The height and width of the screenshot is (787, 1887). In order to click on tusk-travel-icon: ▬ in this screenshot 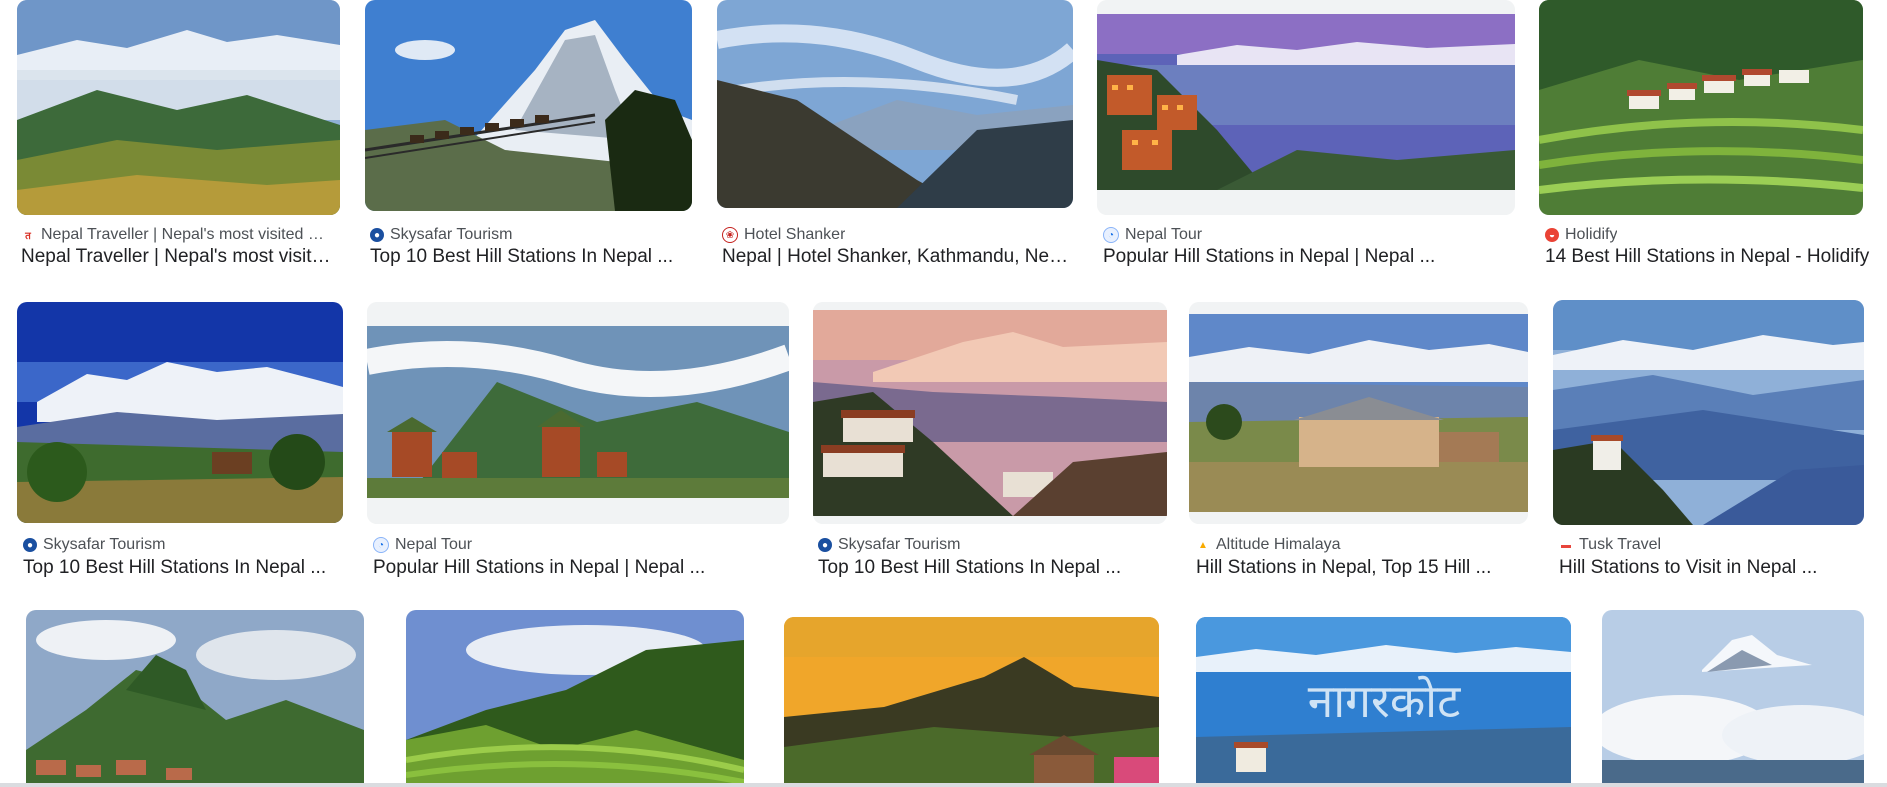, I will do `click(1566, 545)`.